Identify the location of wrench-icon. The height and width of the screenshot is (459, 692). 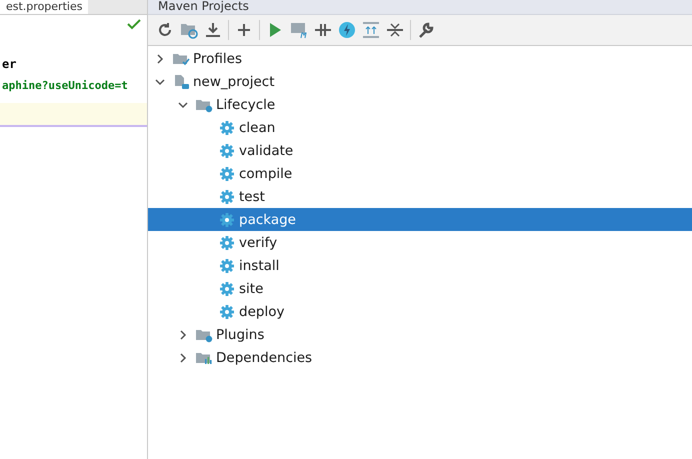
(426, 30).